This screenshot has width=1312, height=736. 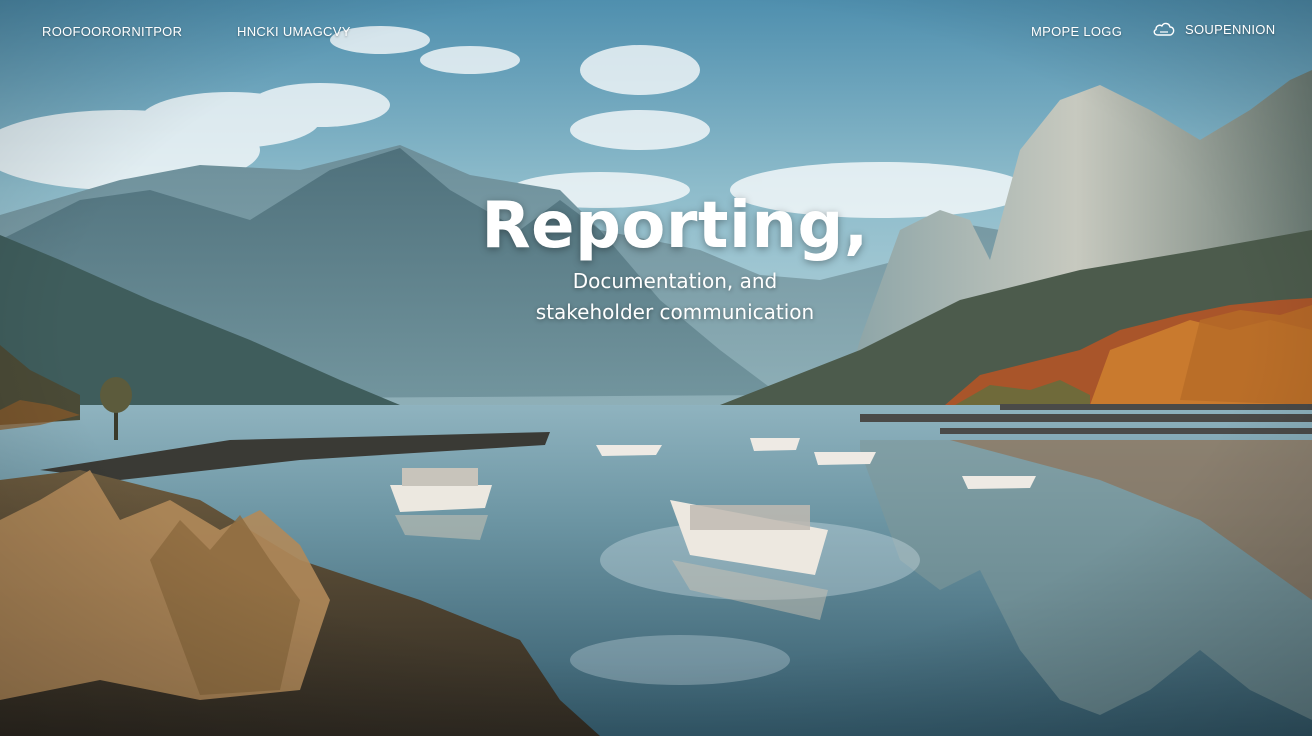 I want to click on nav-link-blog: MPOPE LOGG, so click(x=1076, y=31).